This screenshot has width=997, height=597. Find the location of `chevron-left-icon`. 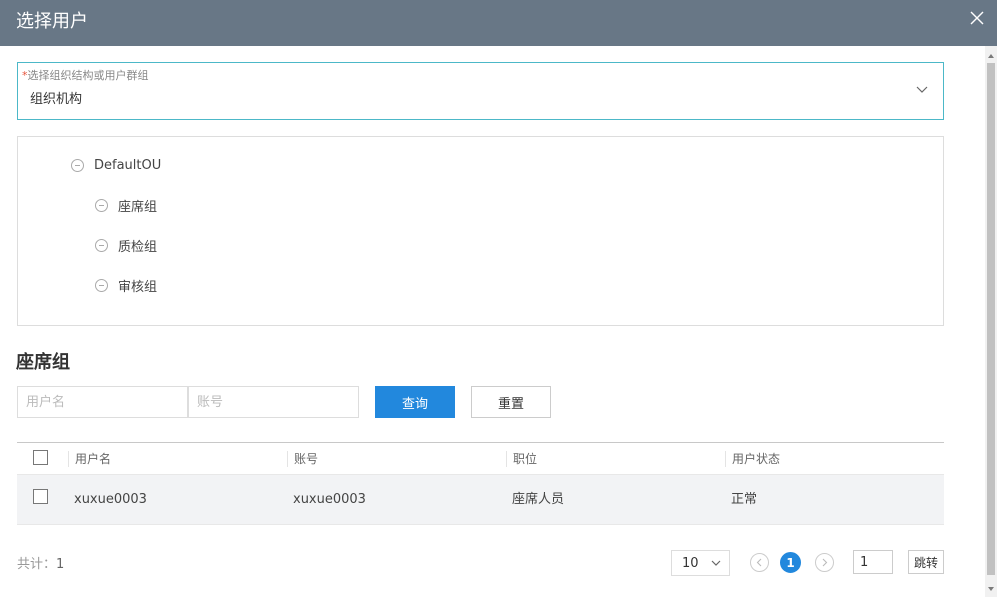

chevron-left-icon is located at coordinates (759, 562).